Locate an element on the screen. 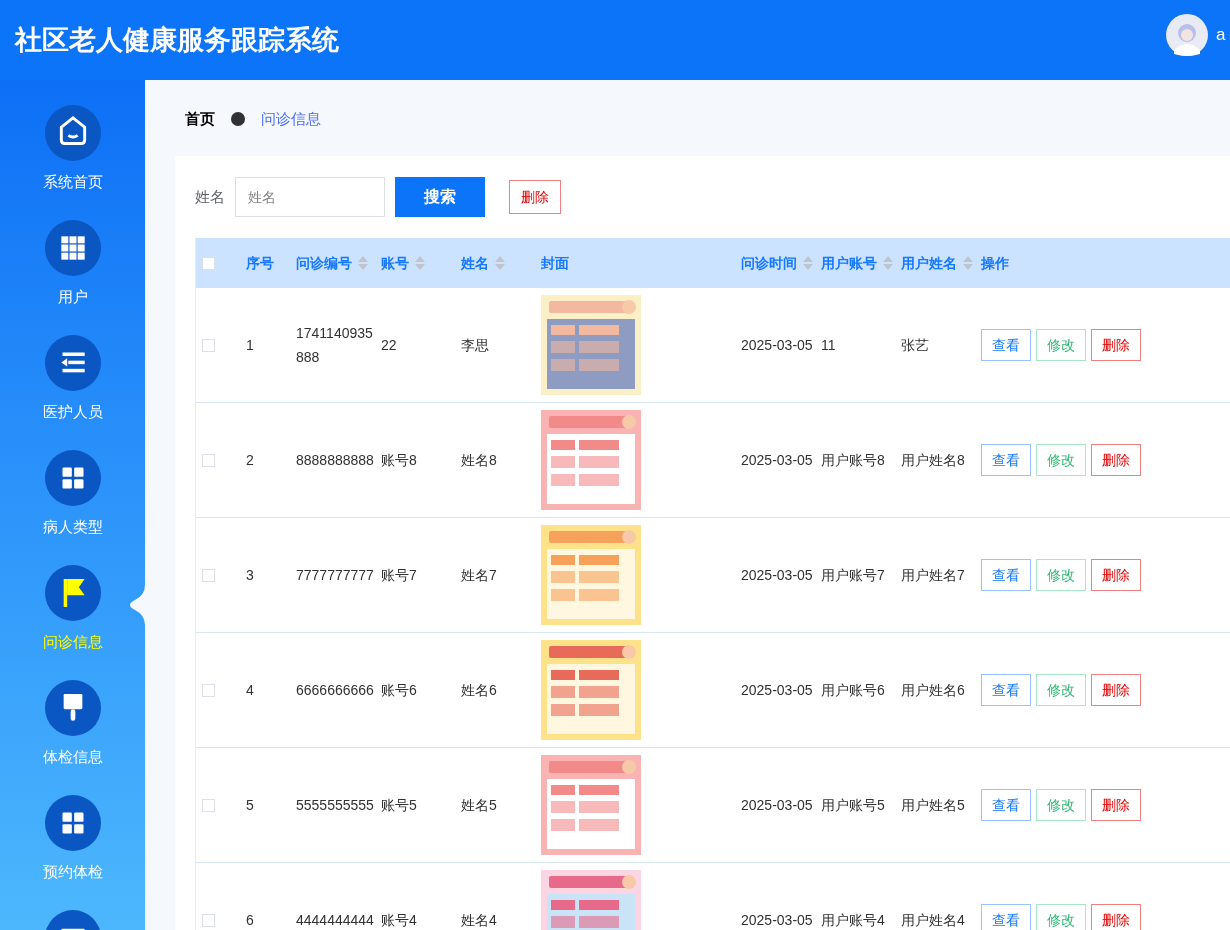 The width and height of the screenshot is (1230, 930). column-header: 封面 is located at coordinates (555, 263).